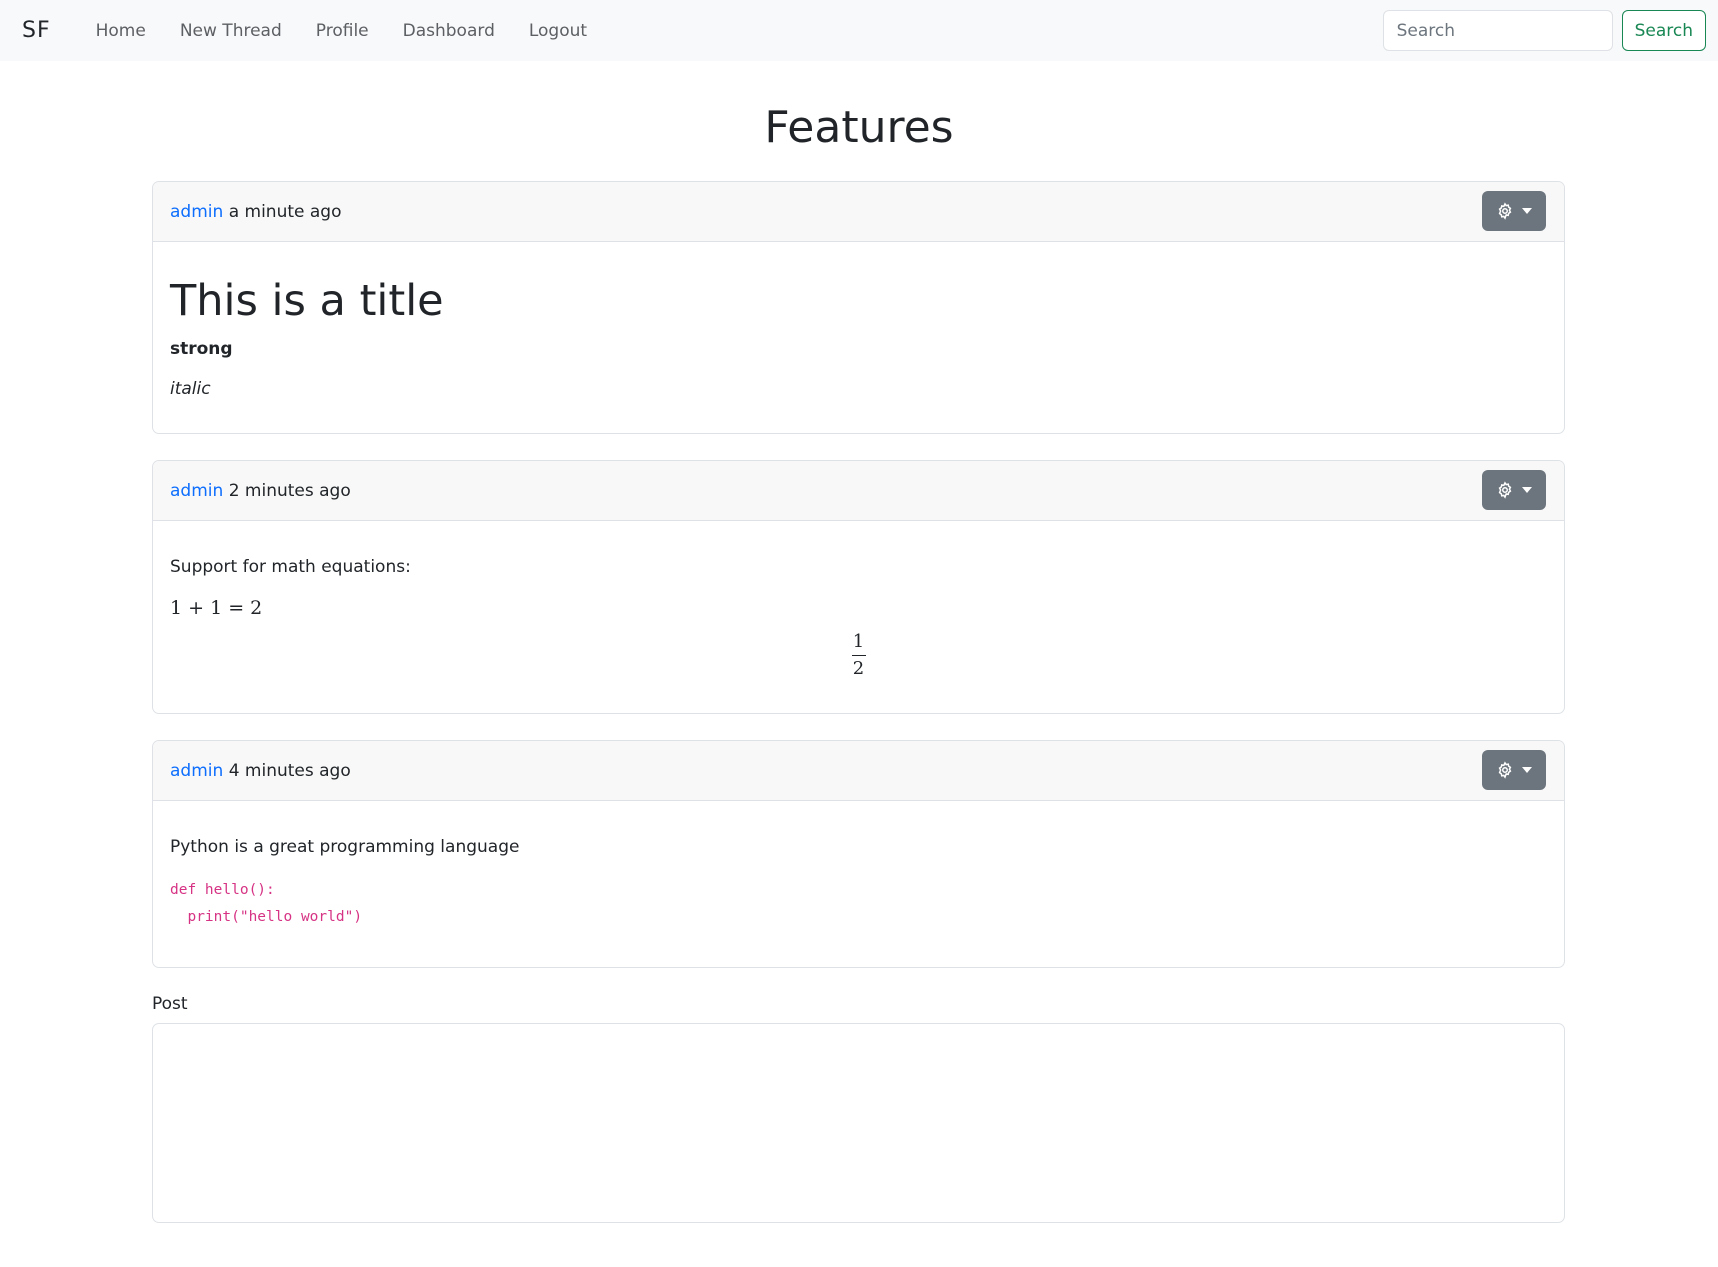 The image size is (1718, 1267). Describe the element at coordinates (345, 847) in the screenshot. I see `post-text: Python is a great programming language` at that location.